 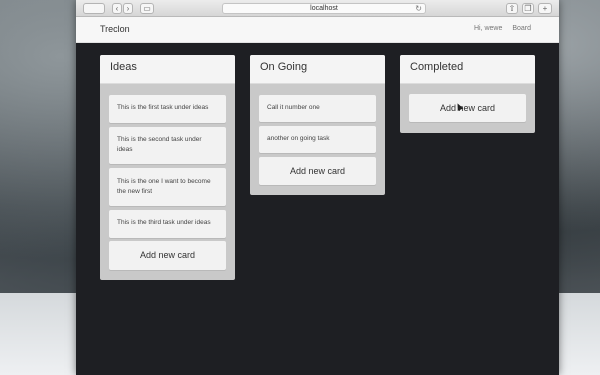 I want to click on list-title: On Going, so click(x=317, y=69).